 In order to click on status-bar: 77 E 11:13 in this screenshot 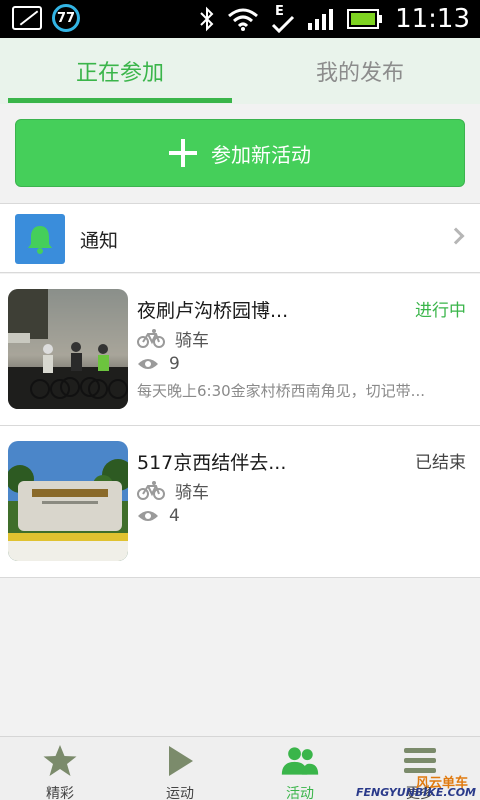, I will do `click(240, 19)`.